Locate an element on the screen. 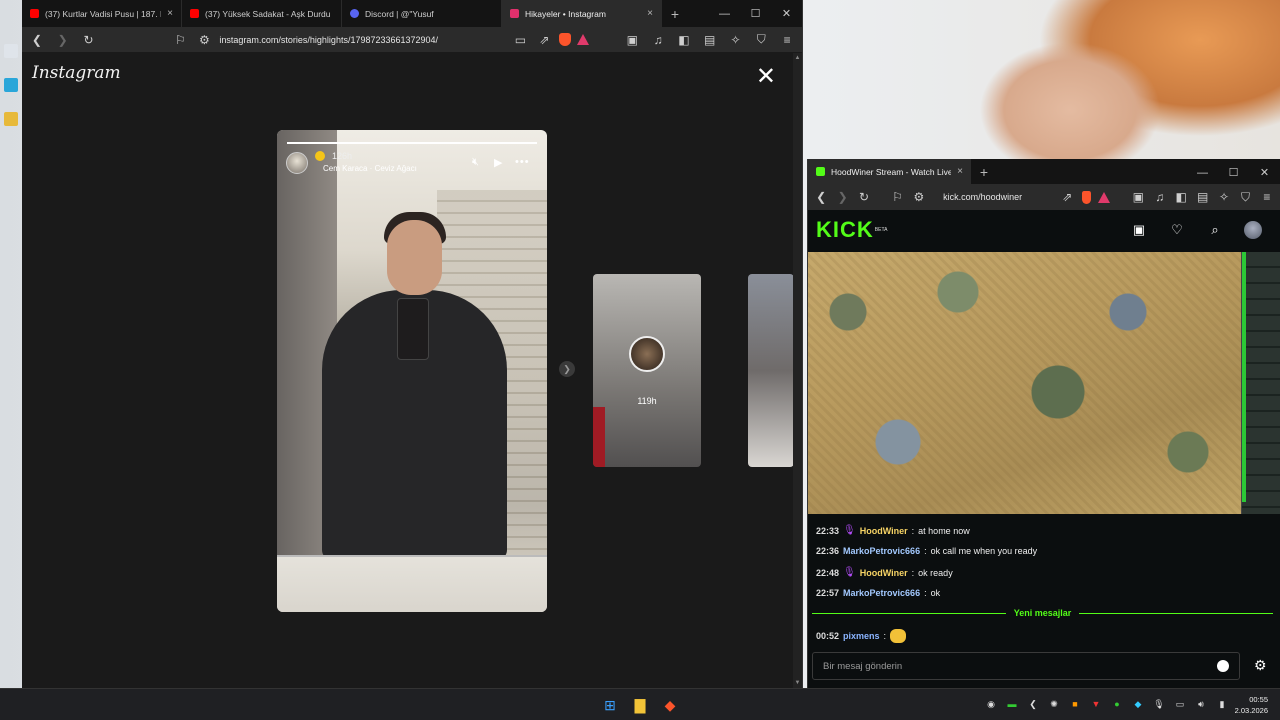 This screenshot has height=720, width=1280. tray-app-icon: ■ is located at coordinates (1075, 704).